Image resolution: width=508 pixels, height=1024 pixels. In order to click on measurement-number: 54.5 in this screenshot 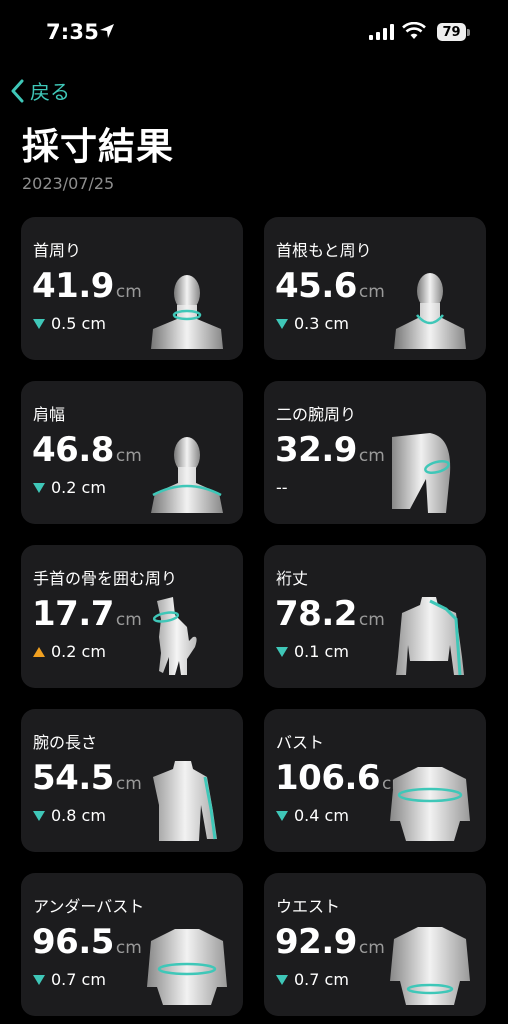, I will do `click(73, 778)`.